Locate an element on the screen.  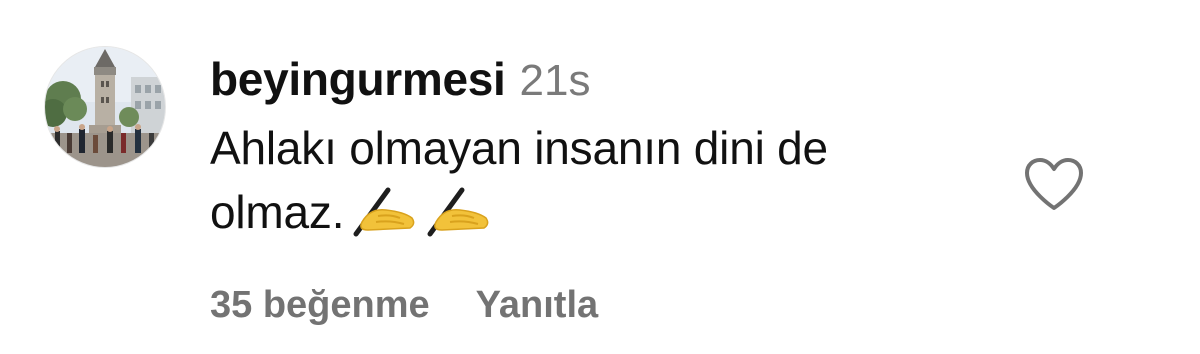
like-button is located at coordinates (1054, 184).